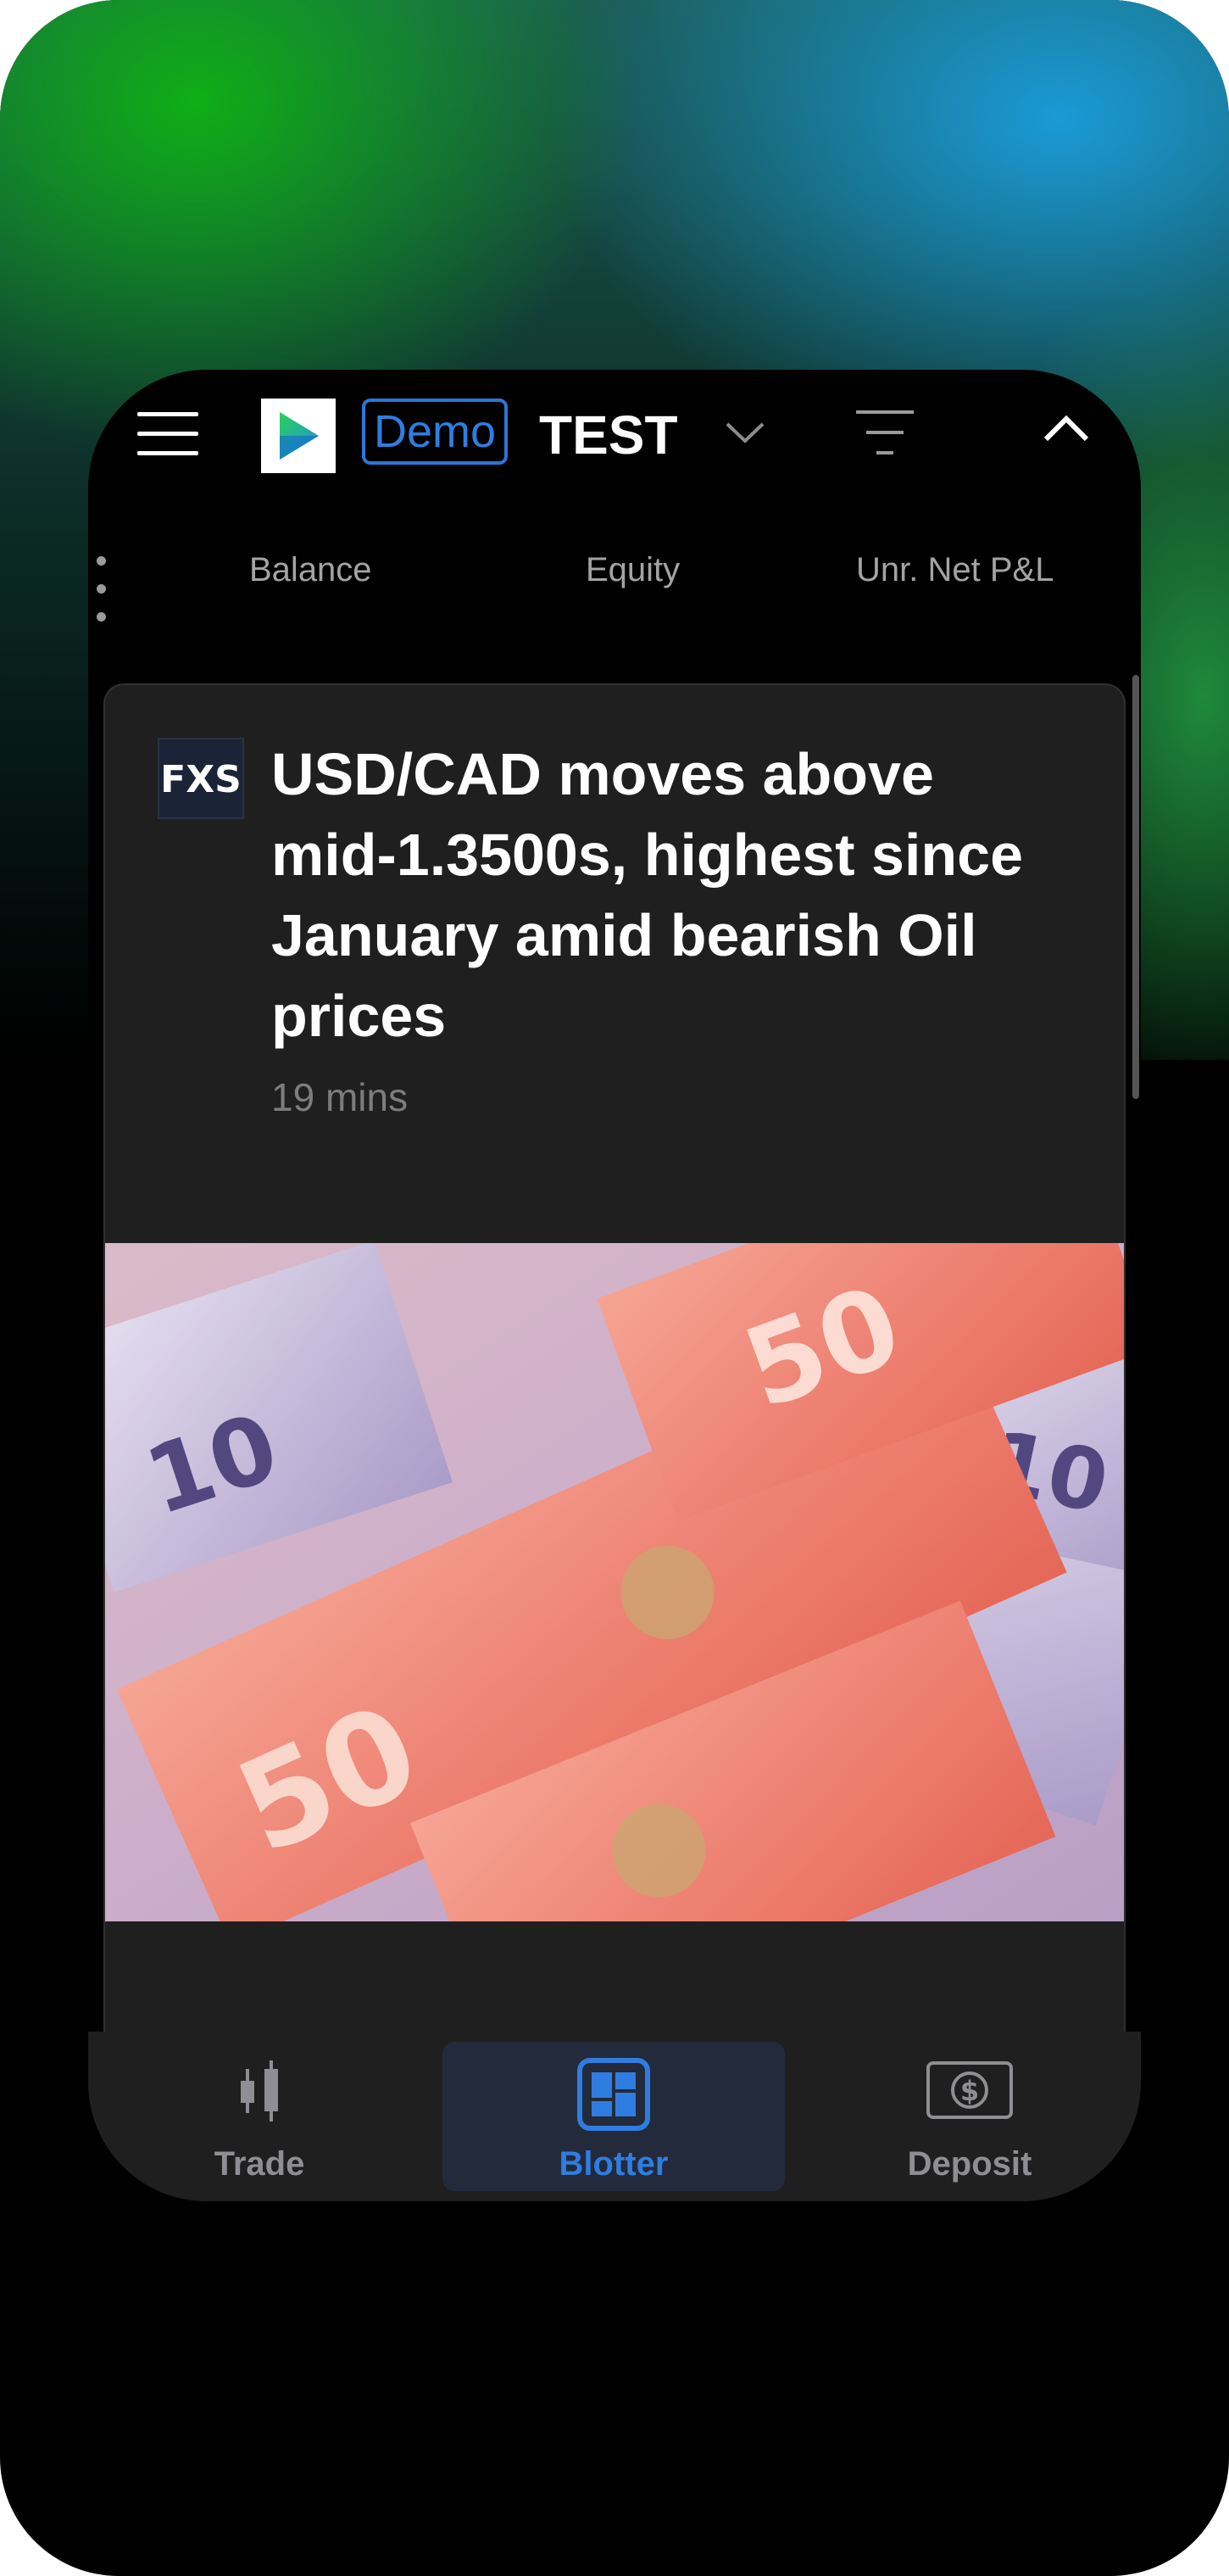  What do you see at coordinates (745, 433) in the screenshot?
I see `chevron-down-icon` at bounding box center [745, 433].